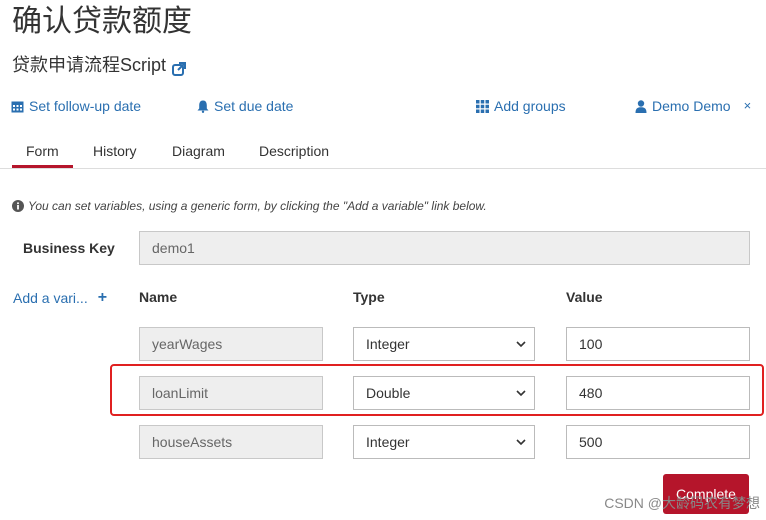 The height and width of the screenshot is (520, 766). What do you see at coordinates (530, 106) in the screenshot?
I see `add-groups-label: Add groups` at bounding box center [530, 106].